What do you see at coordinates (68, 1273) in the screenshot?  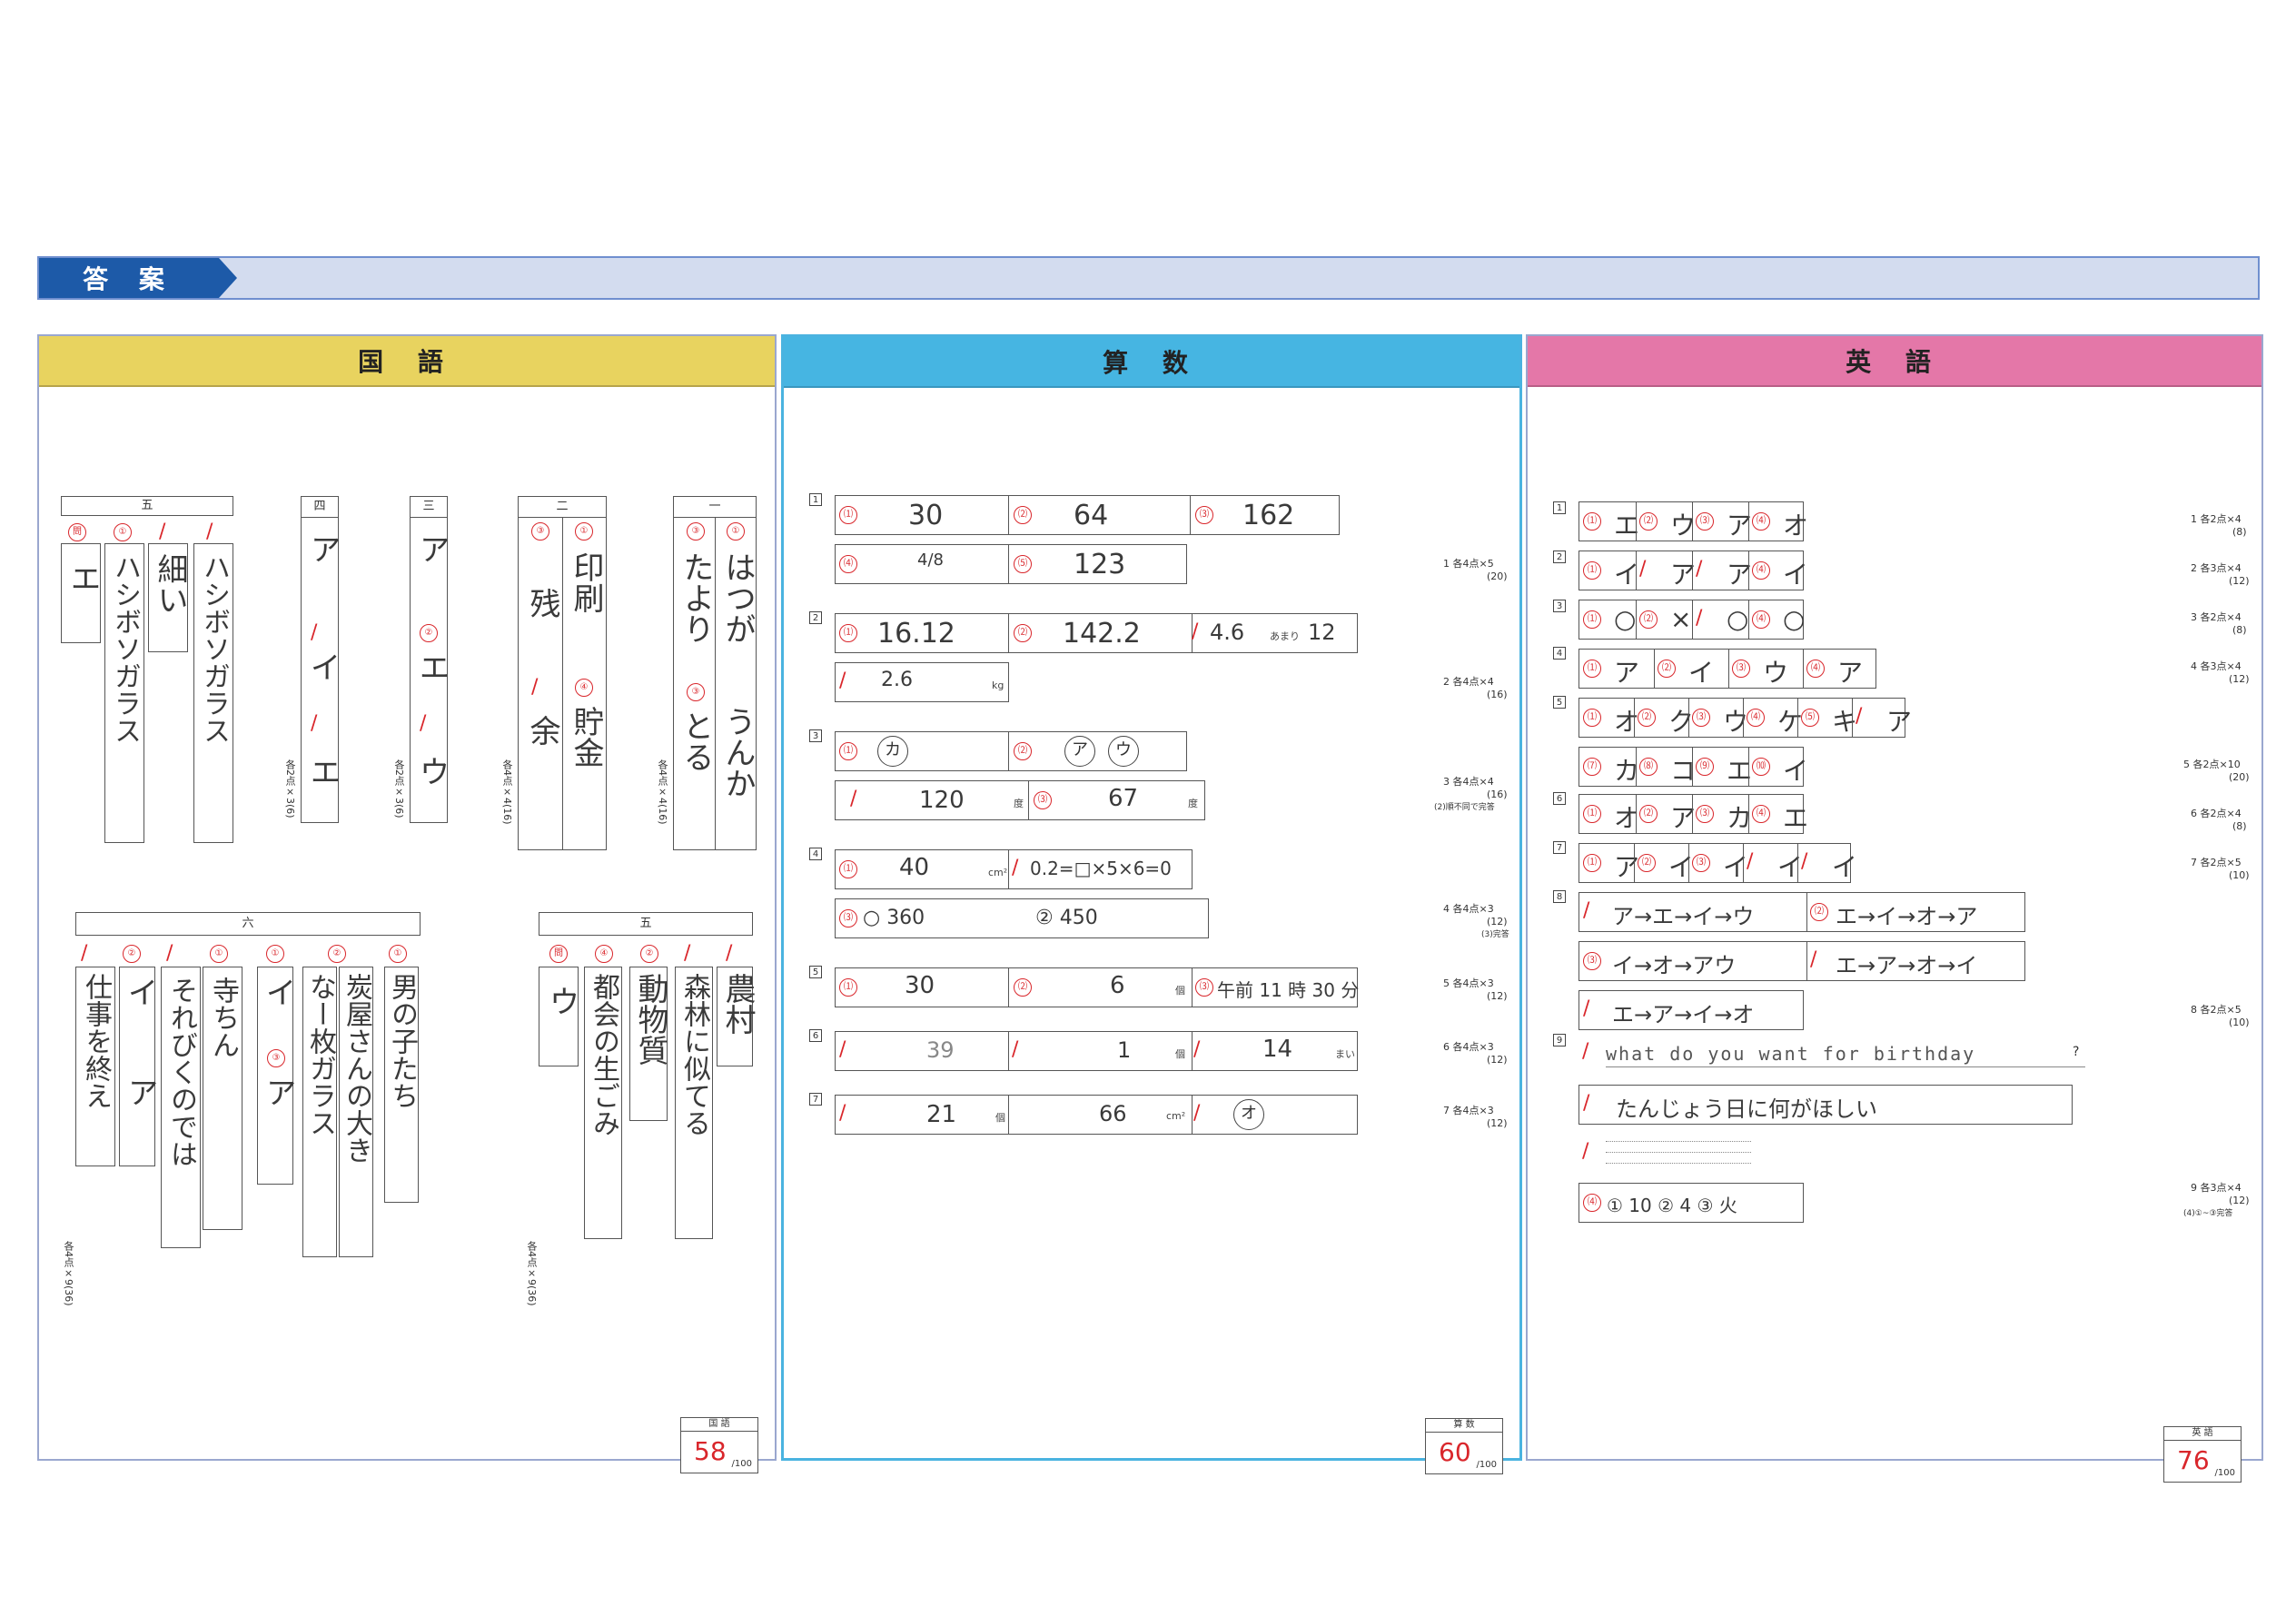 I see `kokugo-s6-points: 各4点×9(36)` at bounding box center [68, 1273].